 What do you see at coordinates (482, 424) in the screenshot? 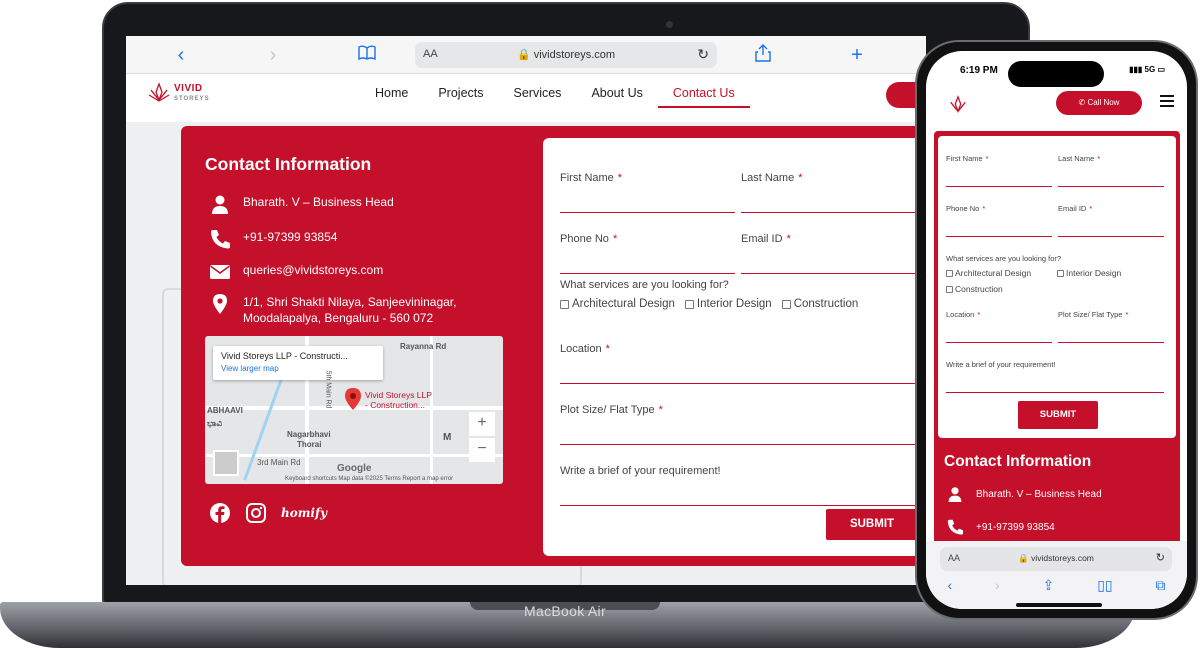
I see `map-zoom-in-button: +` at bounding box center [482, 424].